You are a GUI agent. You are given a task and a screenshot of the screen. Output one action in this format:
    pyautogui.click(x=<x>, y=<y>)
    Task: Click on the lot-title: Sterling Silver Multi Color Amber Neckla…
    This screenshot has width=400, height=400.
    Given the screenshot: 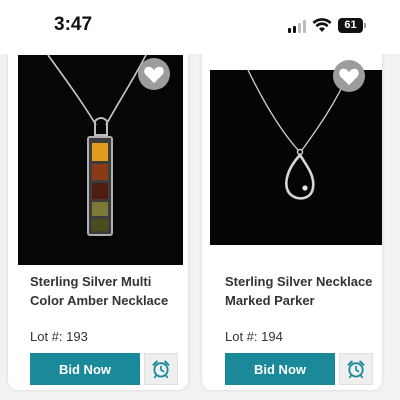 What is the action you would take?
    pyautogui.click(x=108, y=291)
    